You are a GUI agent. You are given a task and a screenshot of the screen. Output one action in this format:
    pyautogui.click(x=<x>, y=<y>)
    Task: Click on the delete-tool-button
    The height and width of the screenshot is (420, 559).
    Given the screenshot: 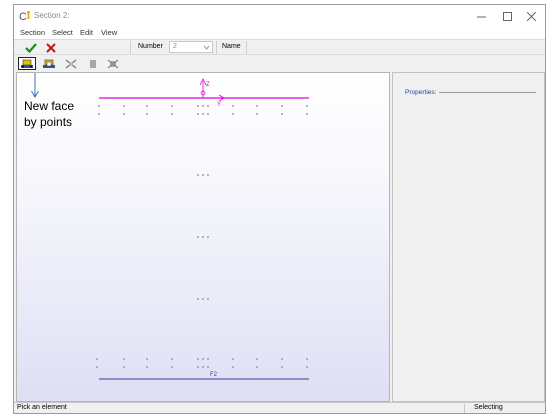 What is the action you would take?
    pyautogui.click(x=113, y=63)
    